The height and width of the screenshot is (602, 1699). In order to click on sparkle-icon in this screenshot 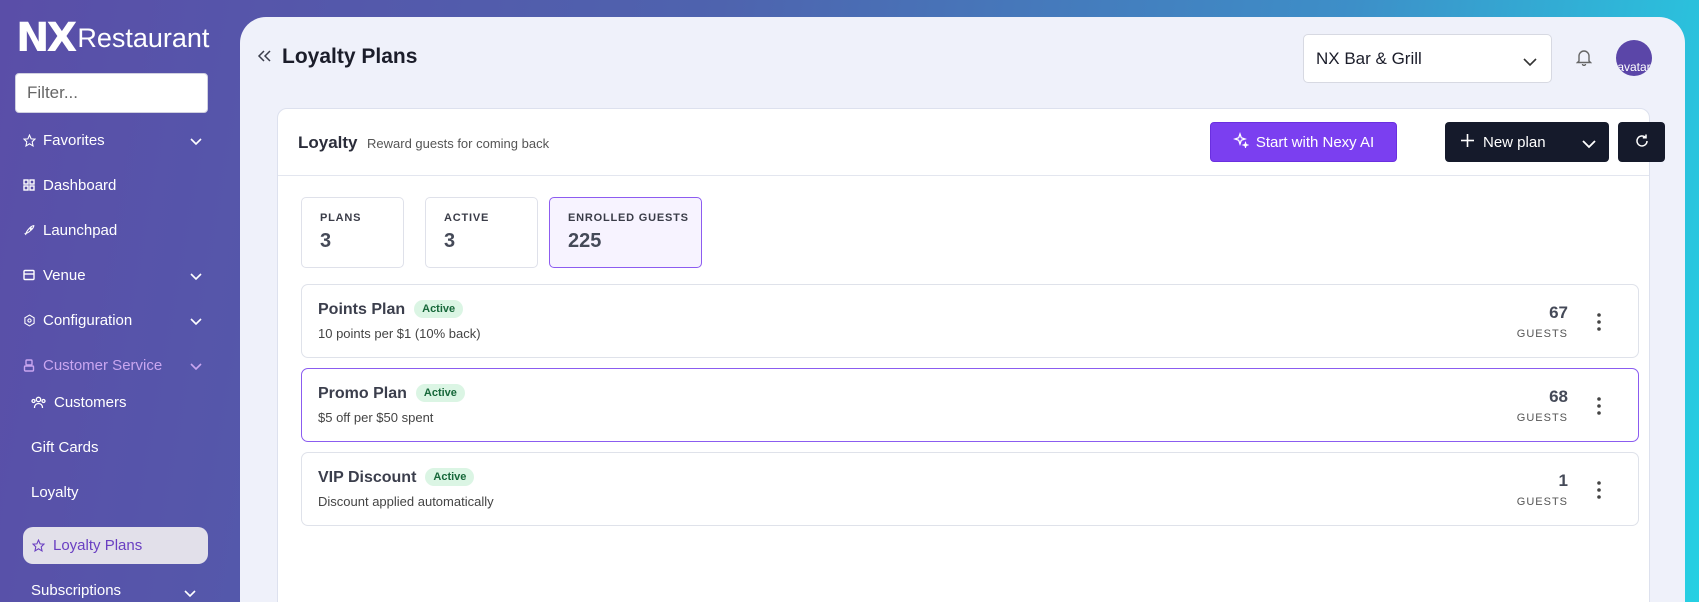, I will do `click(1241, 142)`.